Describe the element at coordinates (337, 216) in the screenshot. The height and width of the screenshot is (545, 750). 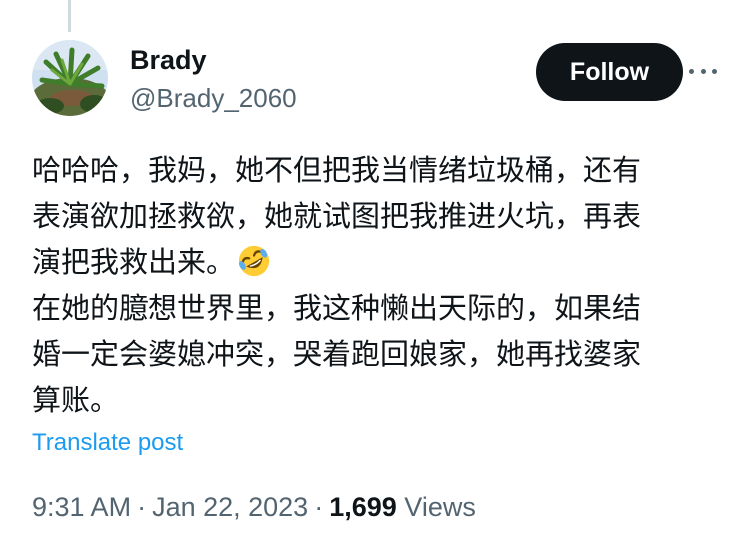
I see `post-text-line: 表演欲加拯救欲，她就试图把我推进火坑，再表` at that location.